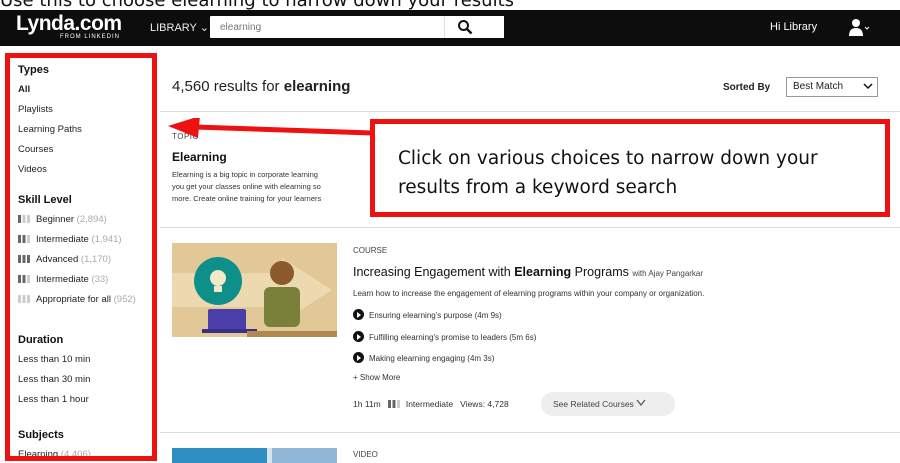 The height and width of the screenshot is (463, 900). I want to click on skill-label: Appropriate for all, so click(73, 299).